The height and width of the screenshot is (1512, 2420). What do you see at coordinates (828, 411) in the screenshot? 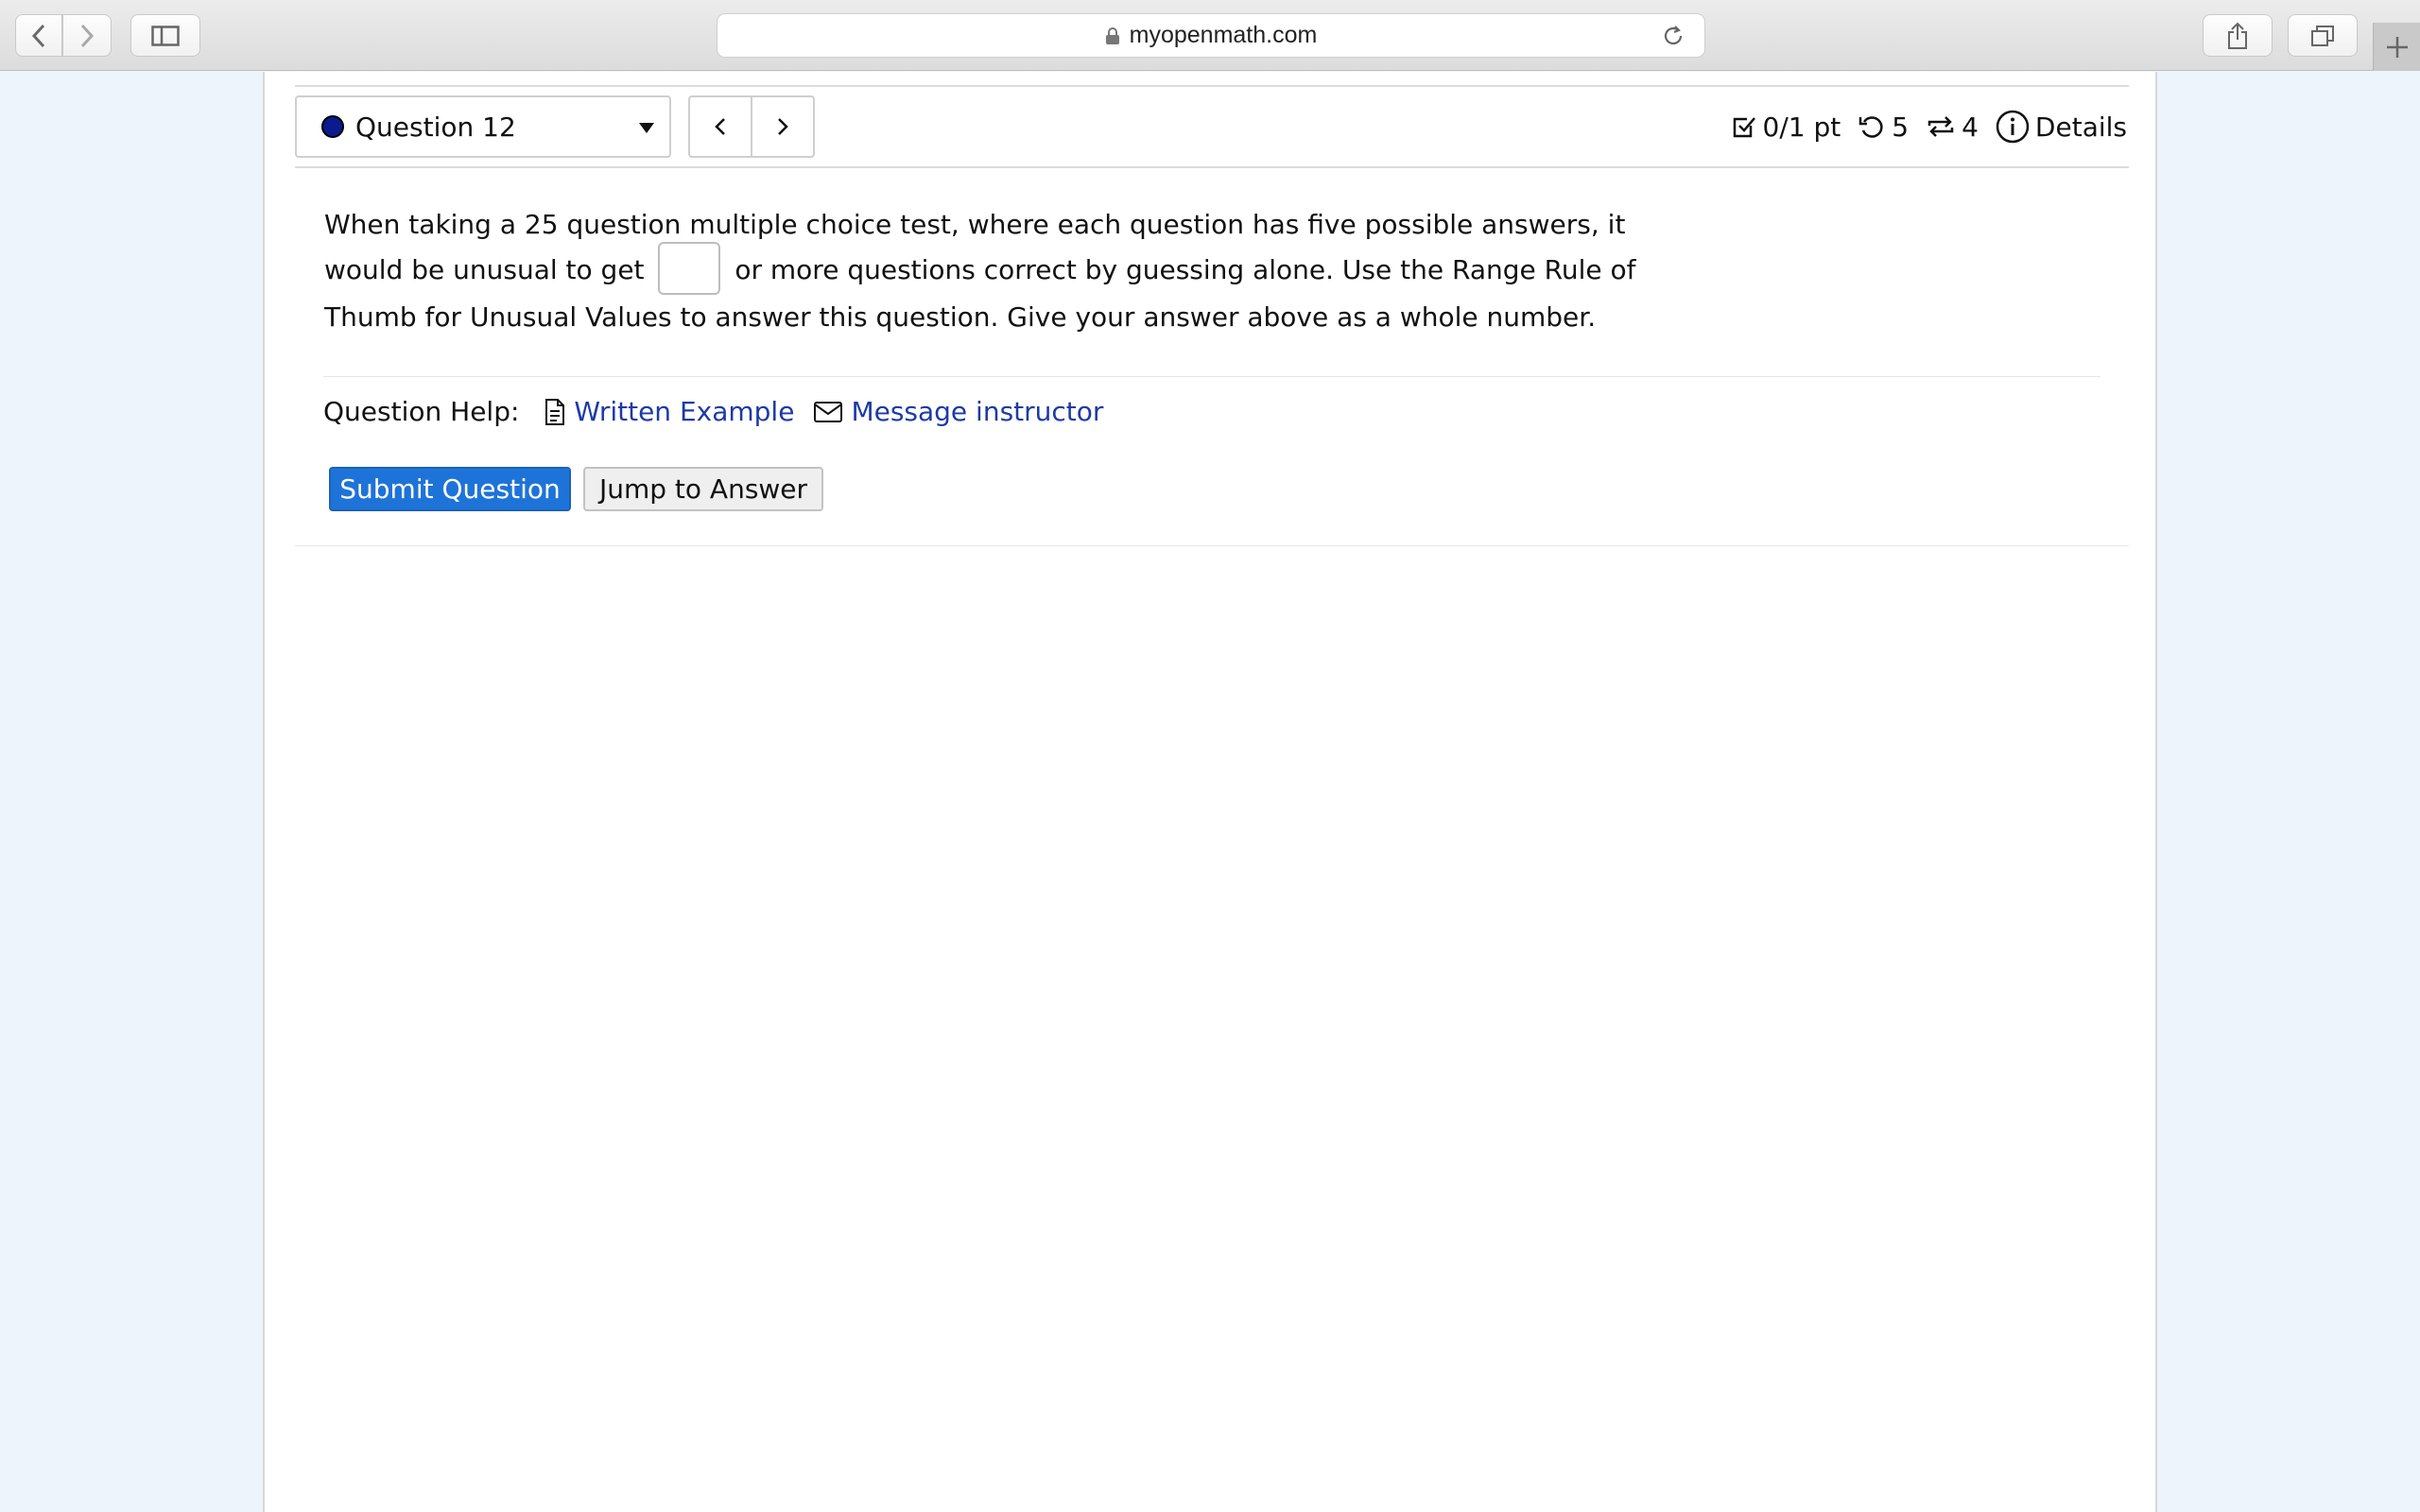
I see `envelope-icon` at bounding box center [828, 411].